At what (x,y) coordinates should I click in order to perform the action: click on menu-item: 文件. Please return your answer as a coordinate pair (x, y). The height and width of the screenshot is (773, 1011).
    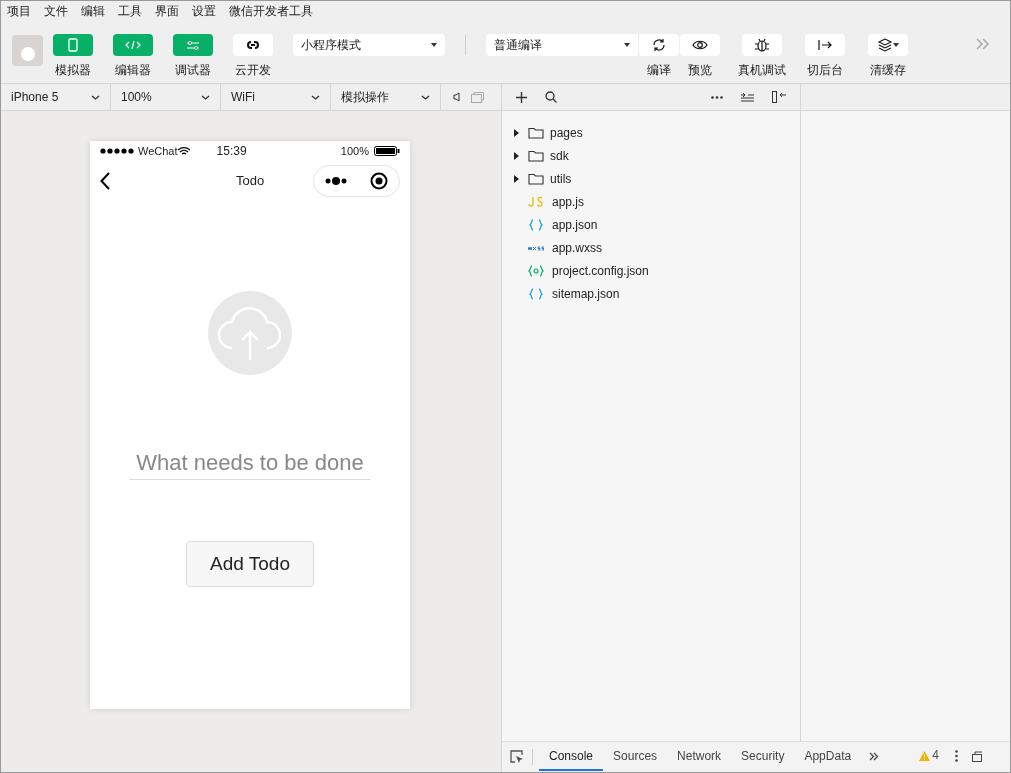
    Looking at the image, I should click on (56, 10).